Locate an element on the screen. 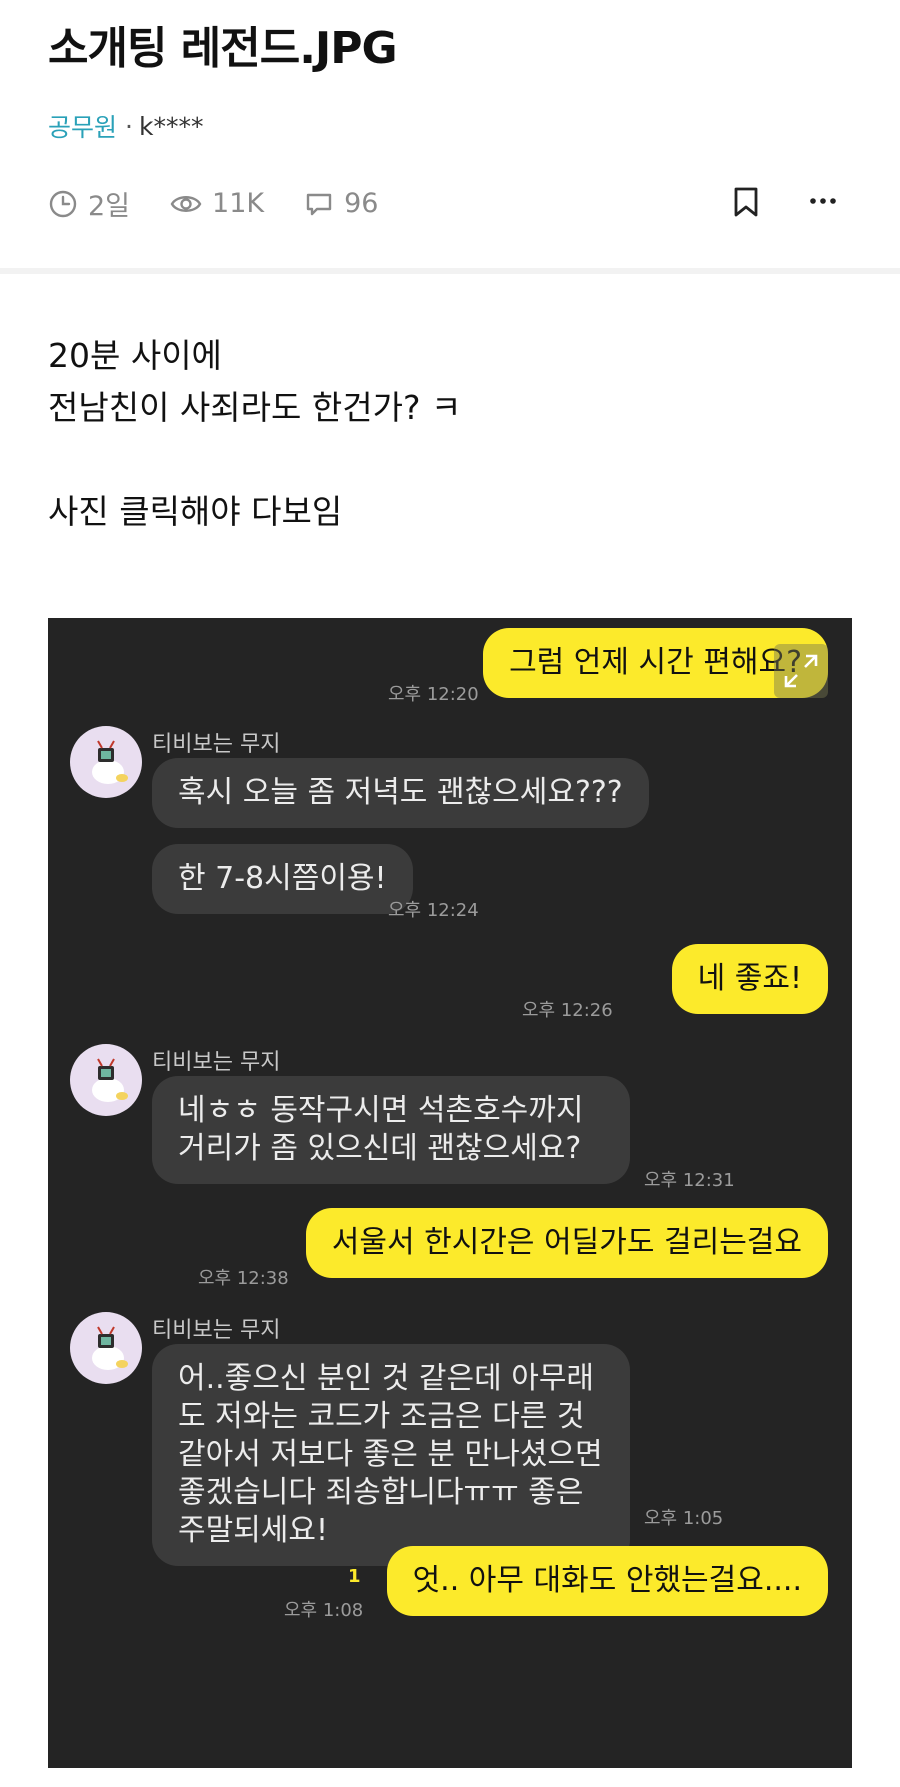 This screenshot has height=1787, width=900. views-value: 11K is located at coordinates (238, 203).